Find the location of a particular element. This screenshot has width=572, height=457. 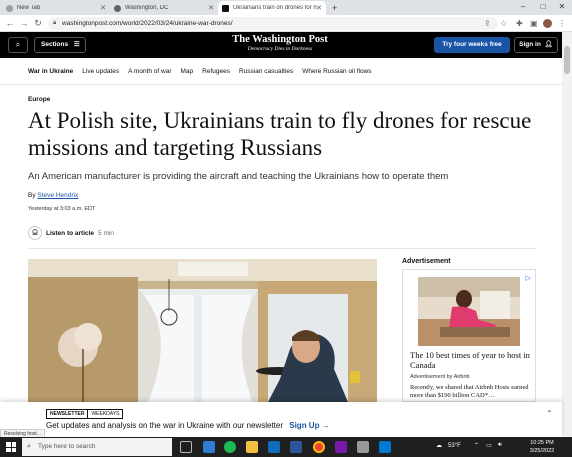

subnav-item-refugees: Refugees is located at coordinates (216, 71).